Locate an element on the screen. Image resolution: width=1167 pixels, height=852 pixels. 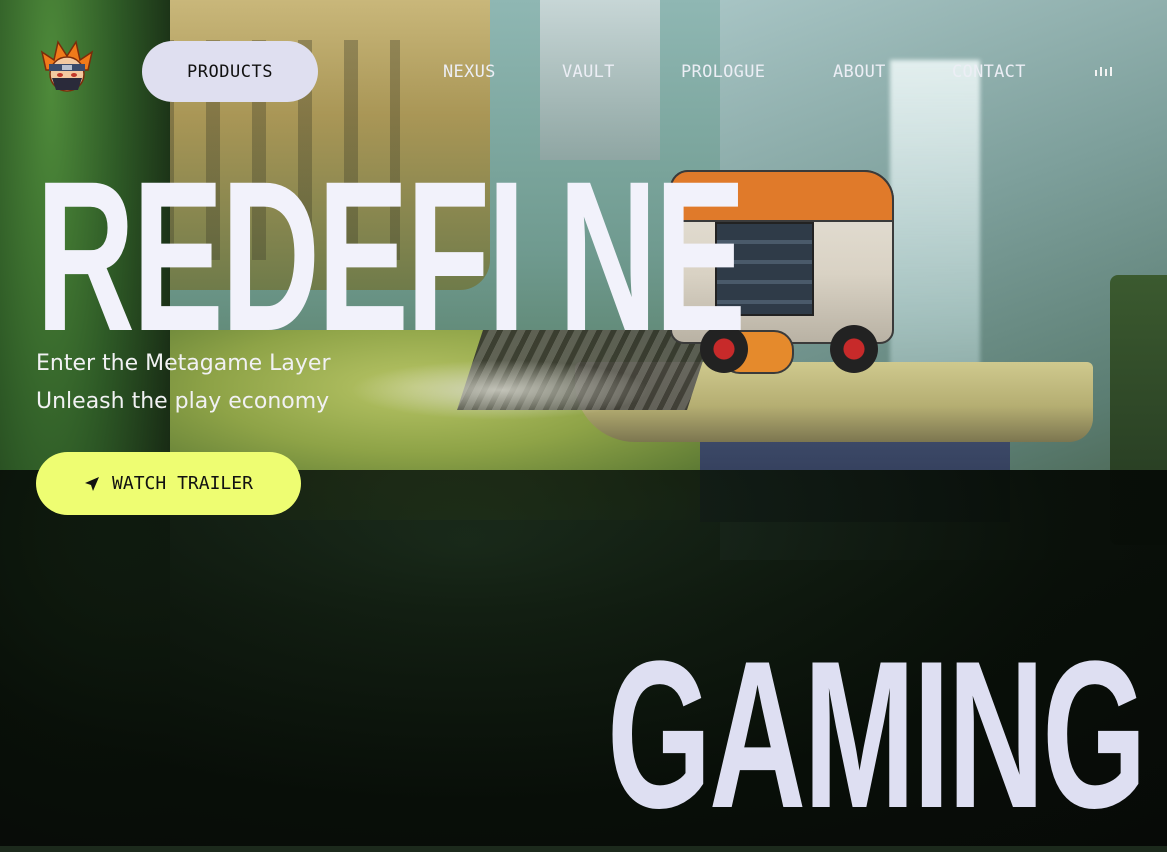
nav-link-contact: CONTACT is located at coordinates (989, 72).